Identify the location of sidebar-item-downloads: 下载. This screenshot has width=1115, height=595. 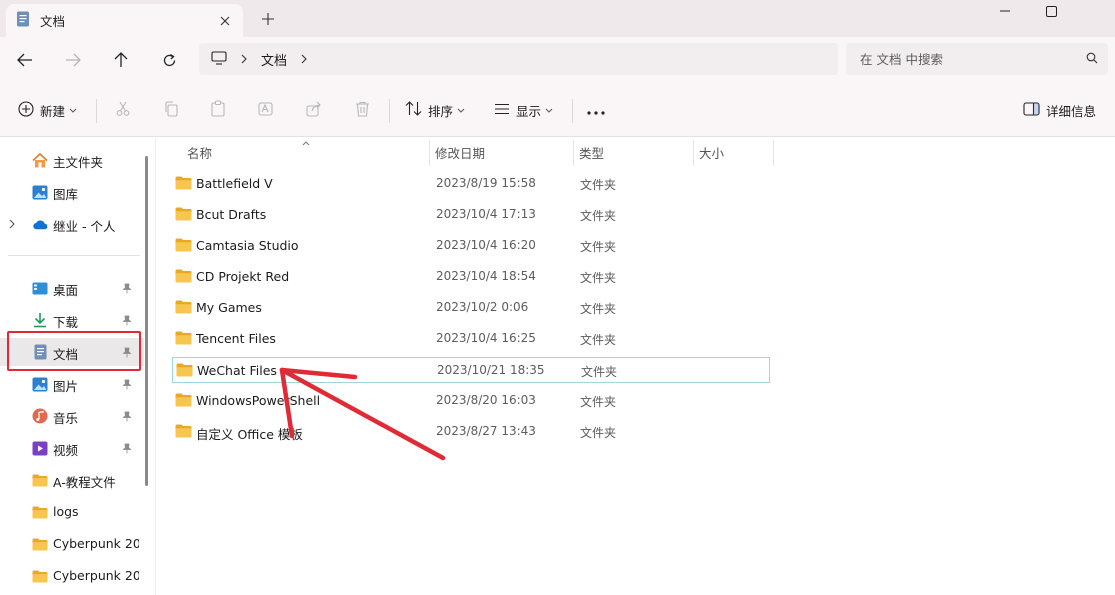
(72, 320).